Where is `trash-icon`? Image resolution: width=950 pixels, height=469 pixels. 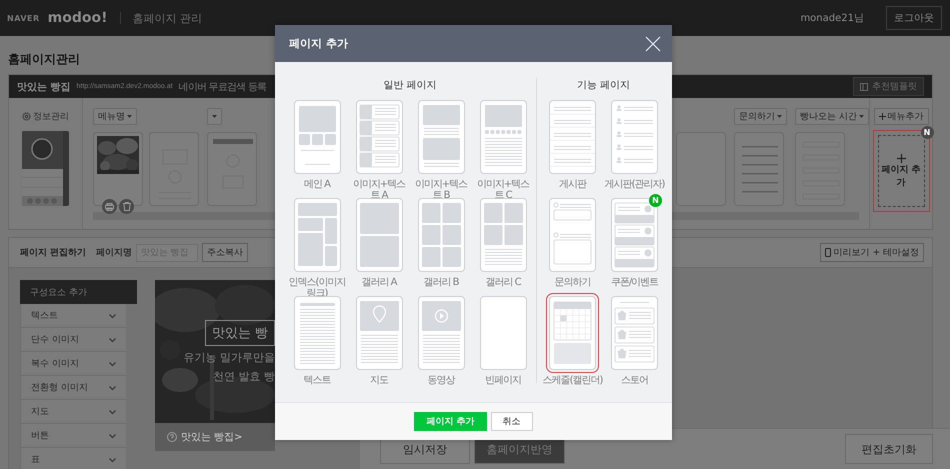
trash-icon is located at coordinates (126, 206).